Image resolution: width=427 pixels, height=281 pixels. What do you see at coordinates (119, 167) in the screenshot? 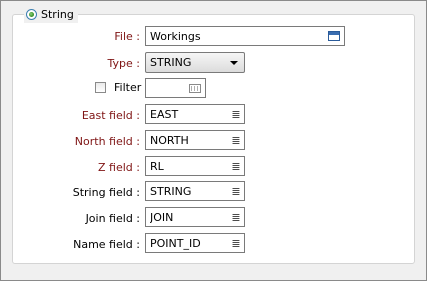
I see `z-field-label: Z field :` at bounding box center [119, 167].